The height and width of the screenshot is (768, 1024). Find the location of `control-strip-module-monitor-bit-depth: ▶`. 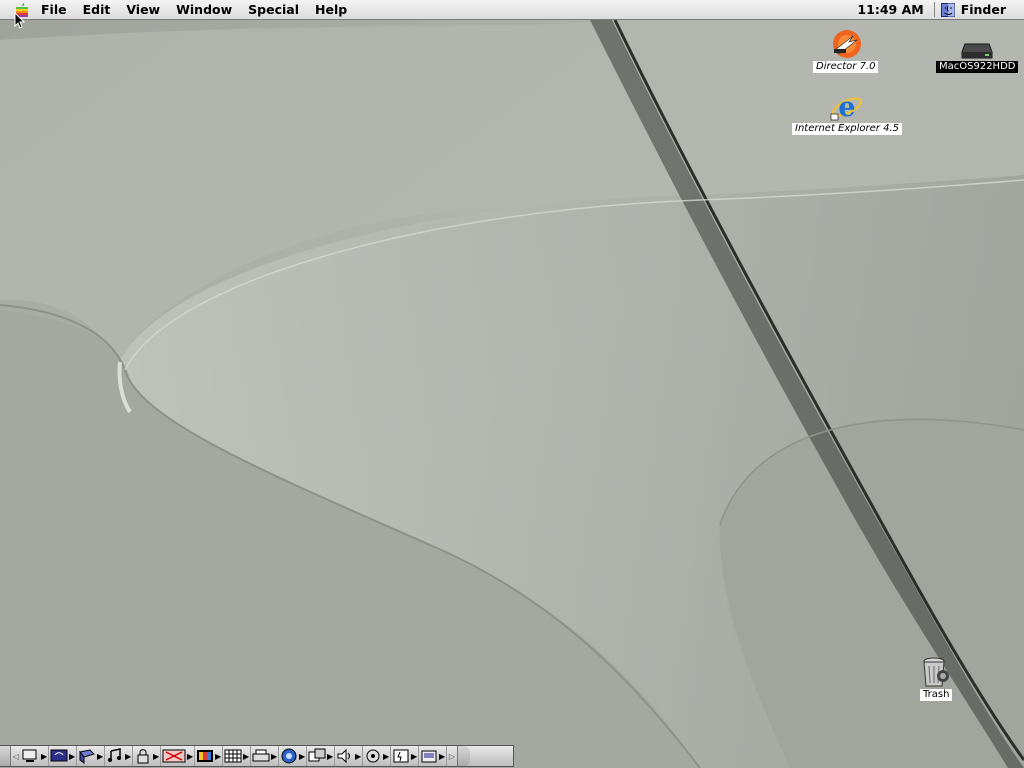

control-strip-module-monitor-bit-depth: ▶ is located at coordinates (63, 756).